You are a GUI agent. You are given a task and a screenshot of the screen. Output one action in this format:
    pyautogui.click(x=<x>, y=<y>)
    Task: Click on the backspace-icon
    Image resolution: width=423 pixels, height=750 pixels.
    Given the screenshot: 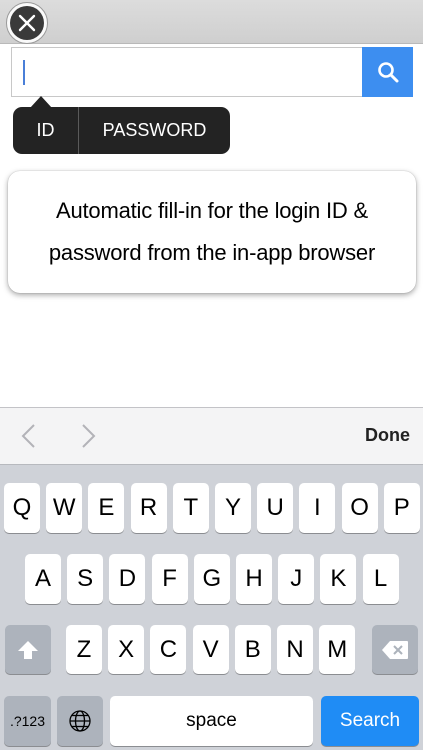 What is the action you would take?
    pyautogui.click(x=395, y=649)
    